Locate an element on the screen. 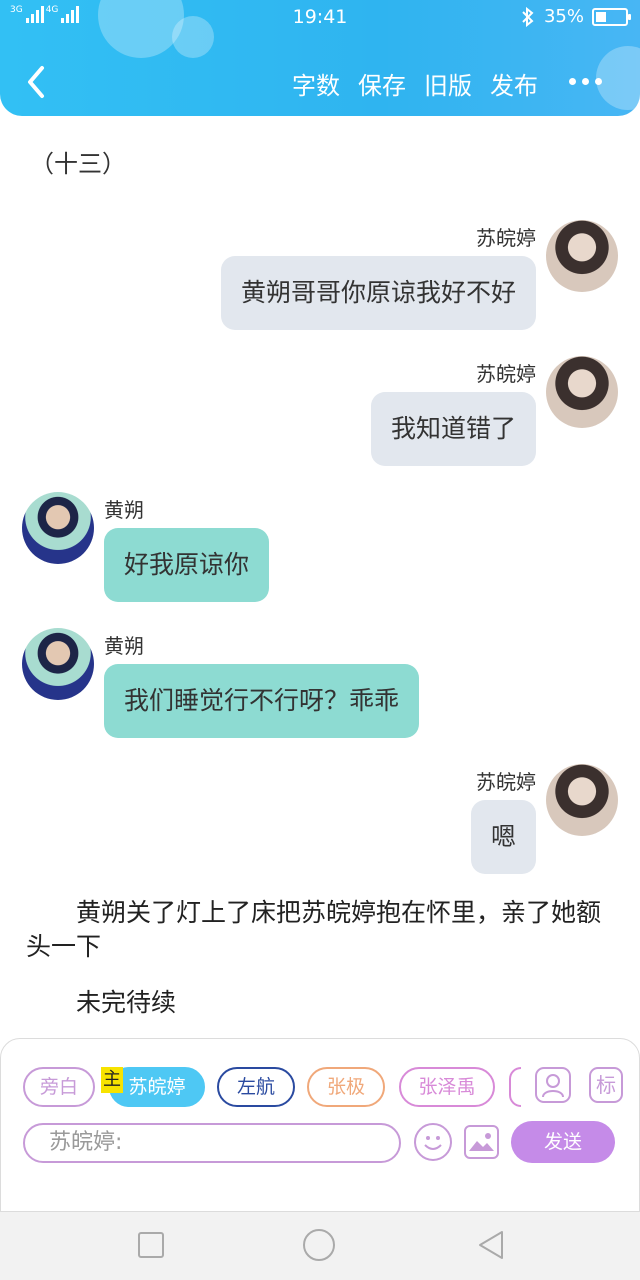 The width and height of the screenshot is (640, 1280). tag-icon: 标 is located at coordinates (606, 1085).